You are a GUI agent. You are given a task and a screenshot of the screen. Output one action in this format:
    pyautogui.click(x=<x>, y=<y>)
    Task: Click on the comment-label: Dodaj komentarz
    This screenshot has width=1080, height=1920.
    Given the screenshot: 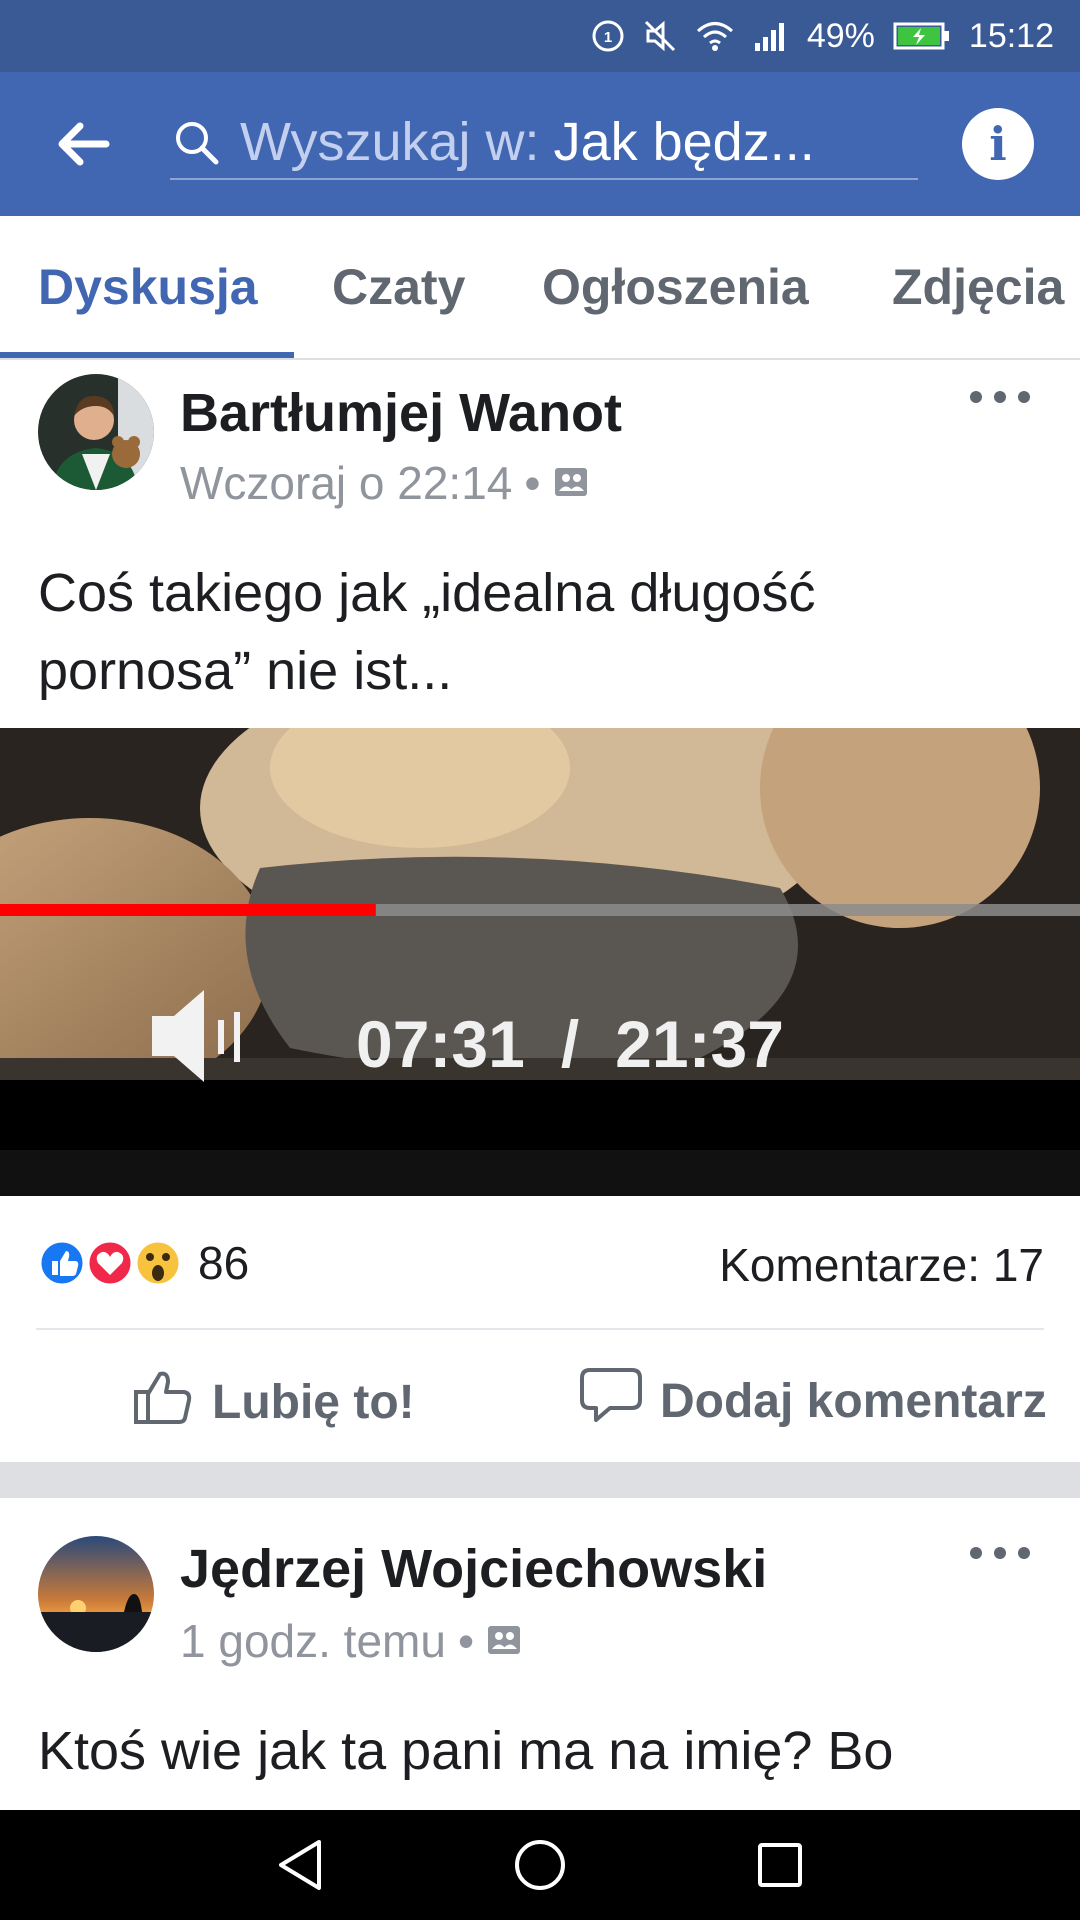 What is the action you would take?
    pyautogui.click(x=853, y=1401)
    